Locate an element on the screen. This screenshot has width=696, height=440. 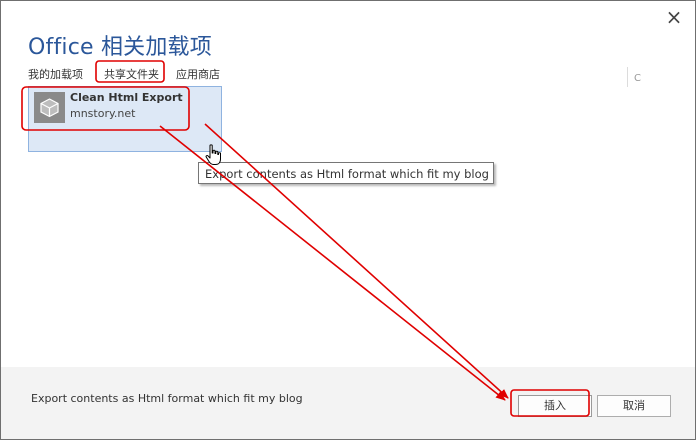
tab-shared-folder: 共享文件夹 is located at coordinates (131, 74).